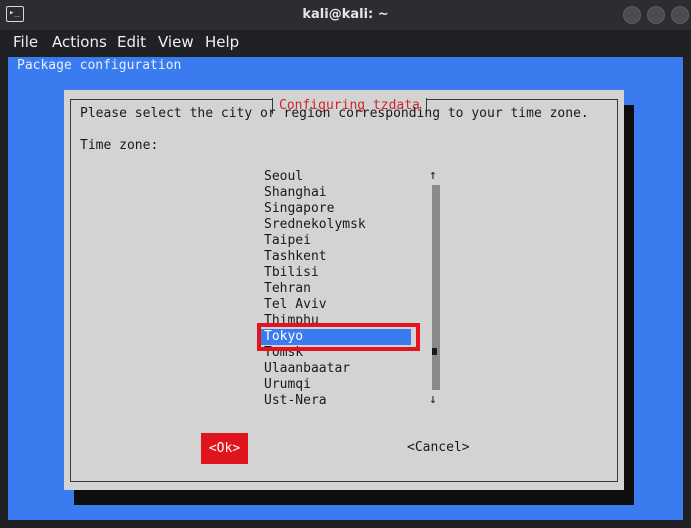 Image resolution: width=691 pixels, height=528 pixels. I want to click on scrollbar-track, so click(436, 287).